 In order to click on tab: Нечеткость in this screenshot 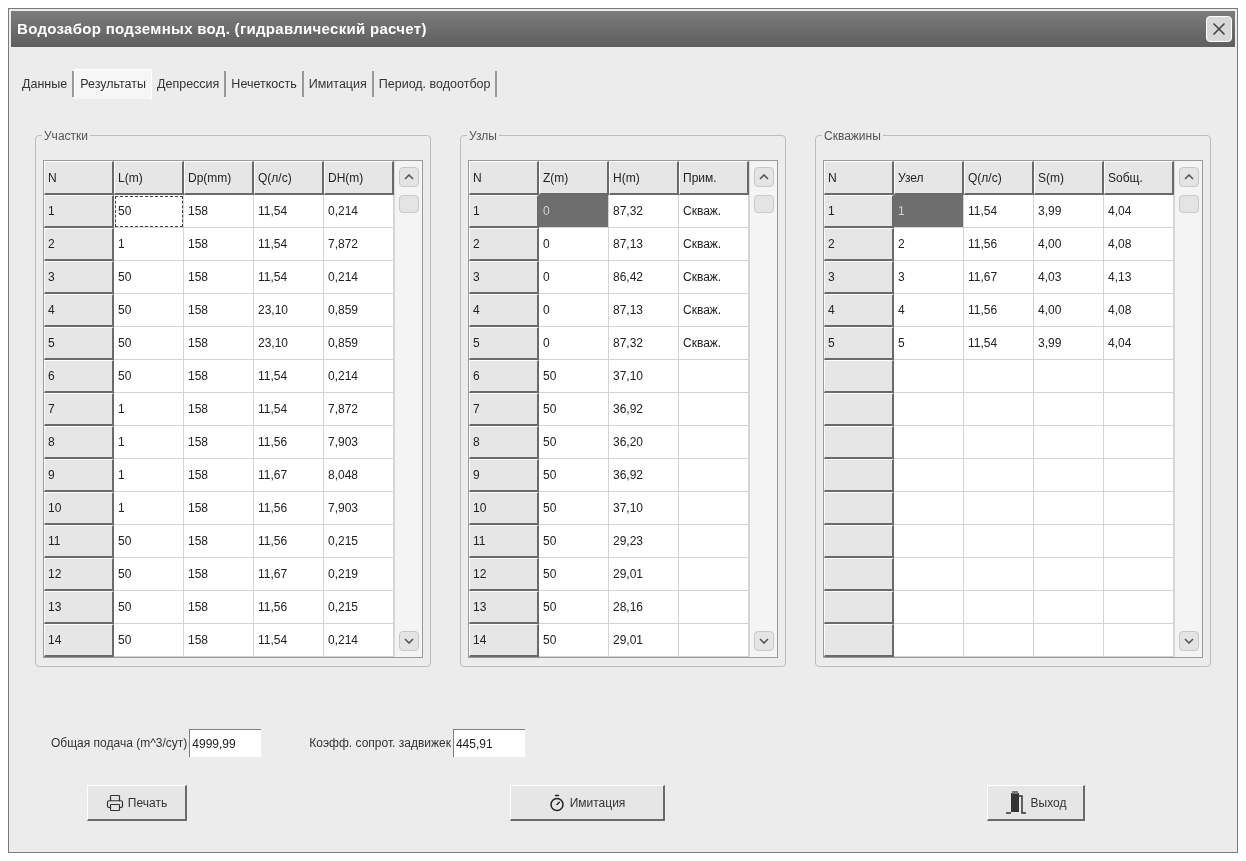, I will do `click(265, 84)`.